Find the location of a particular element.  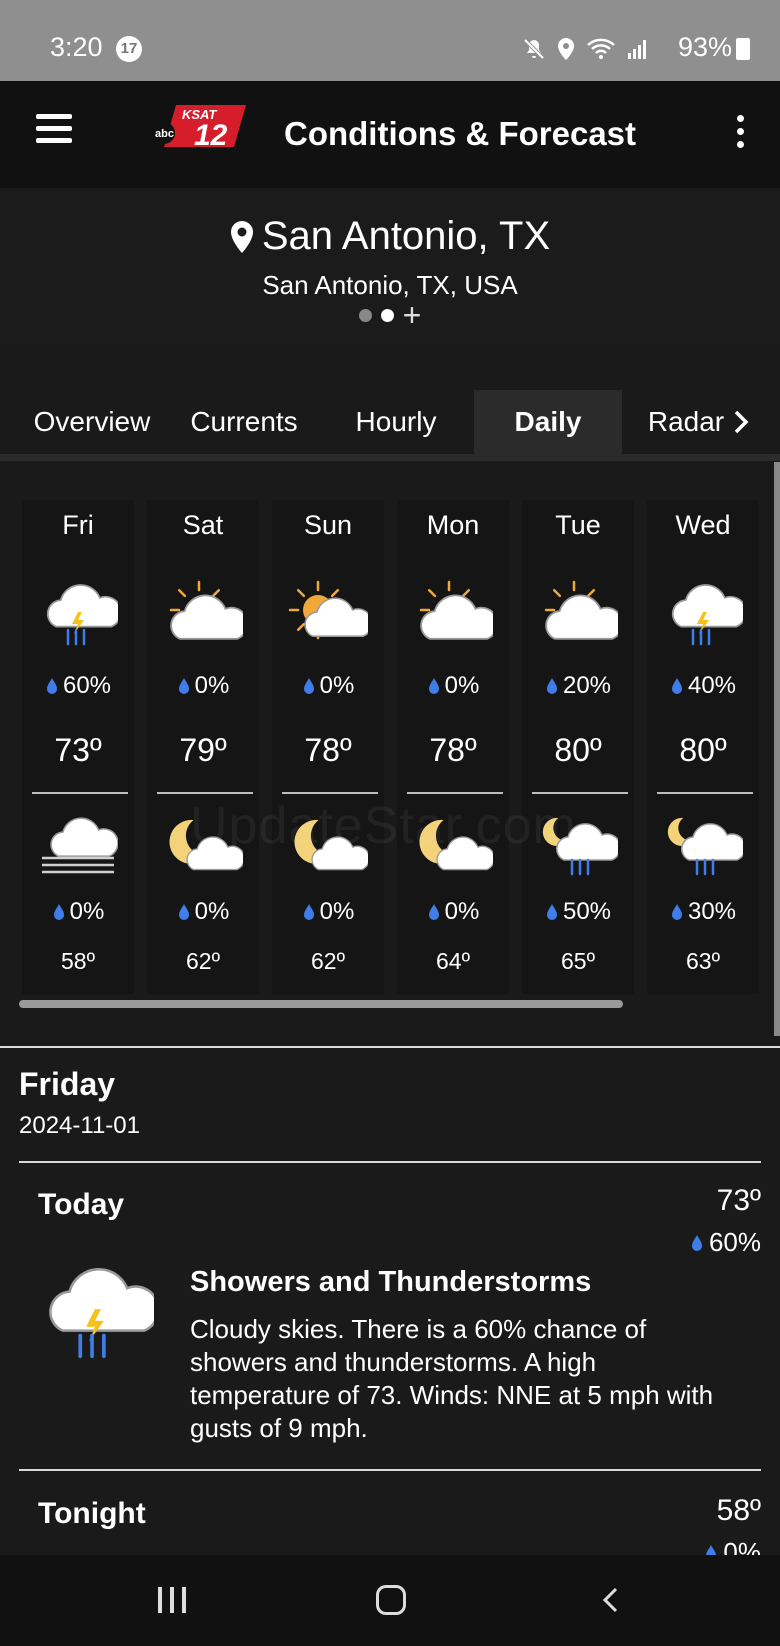

notification-badge: 17 is located at coordinates (129, 49).